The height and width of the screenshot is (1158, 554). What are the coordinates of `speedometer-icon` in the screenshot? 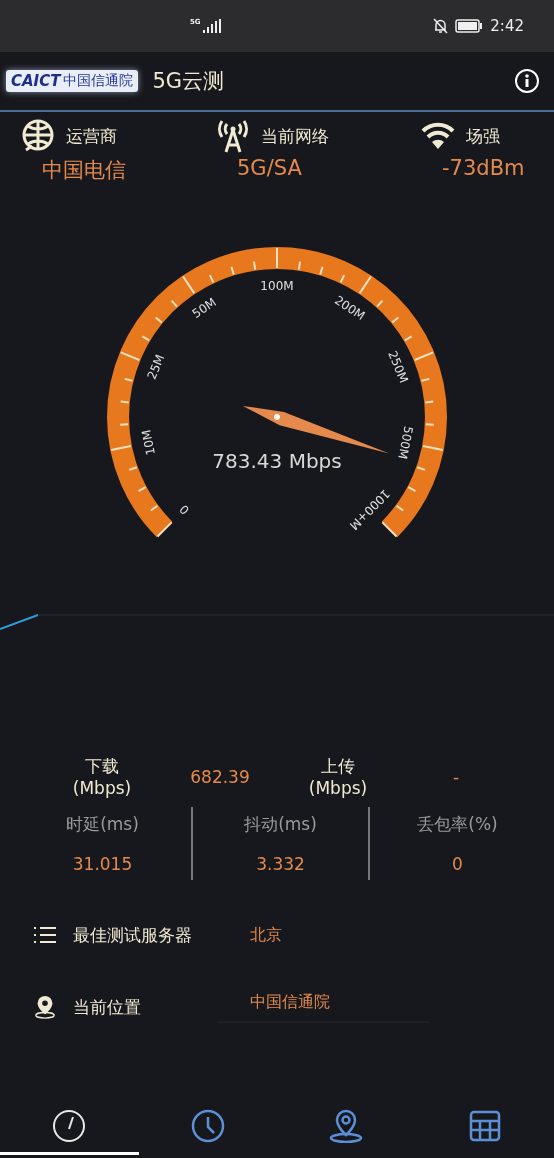 It's located at (69, 1126).